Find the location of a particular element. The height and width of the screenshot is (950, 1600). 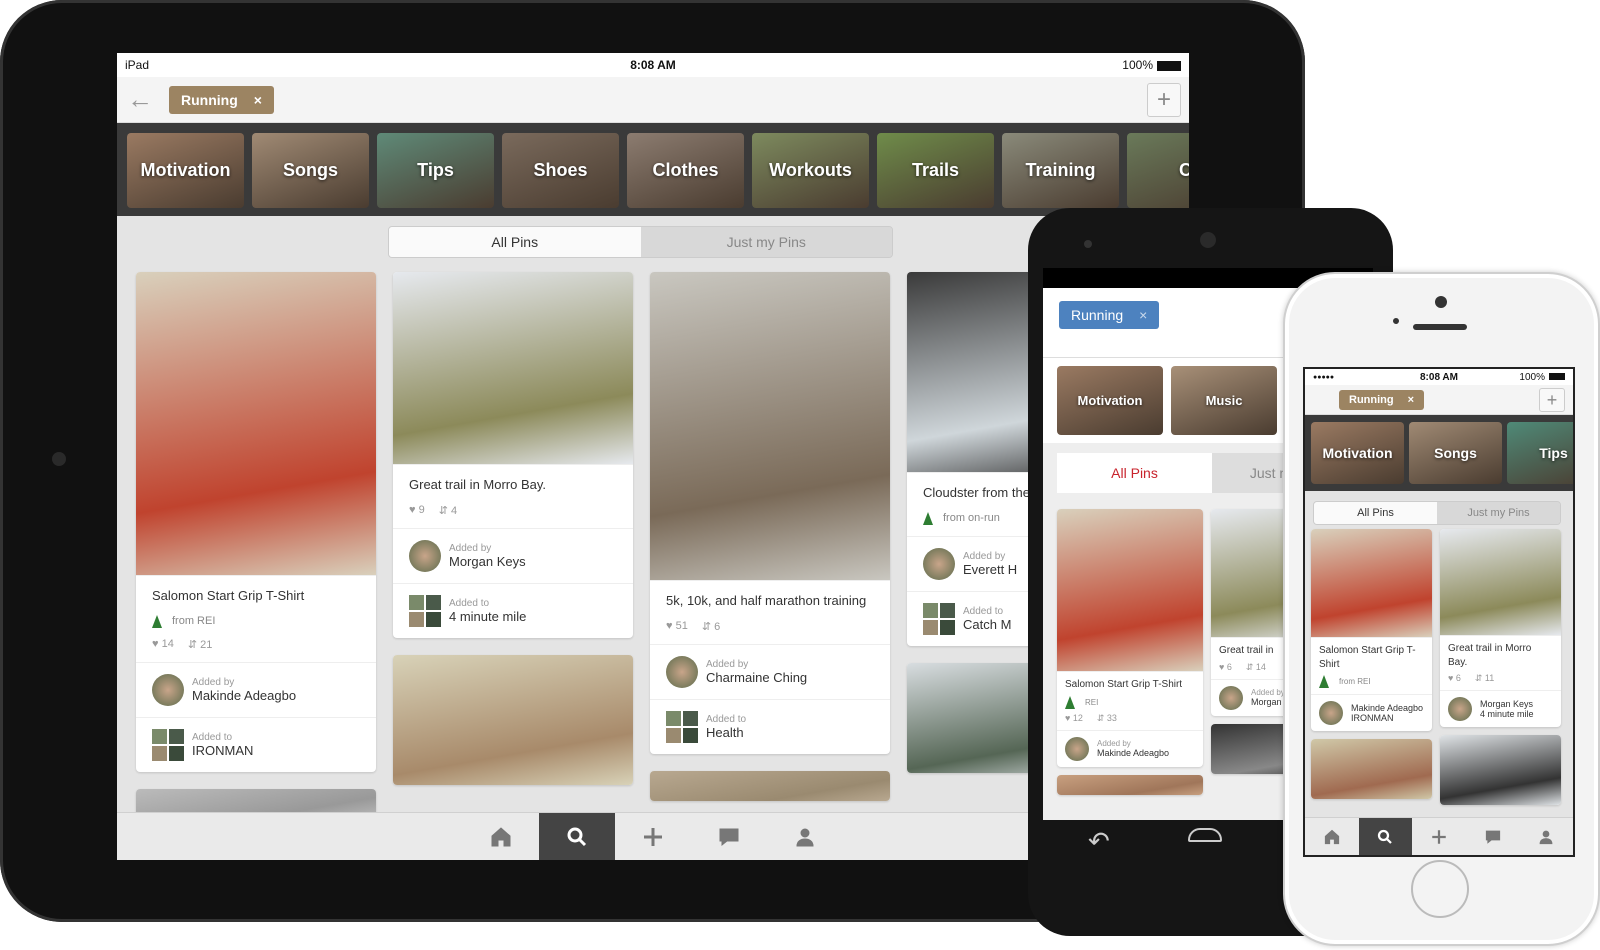

added-by-row: Morgan Keys 4 minute mile is located at coordinates (1500, 708).